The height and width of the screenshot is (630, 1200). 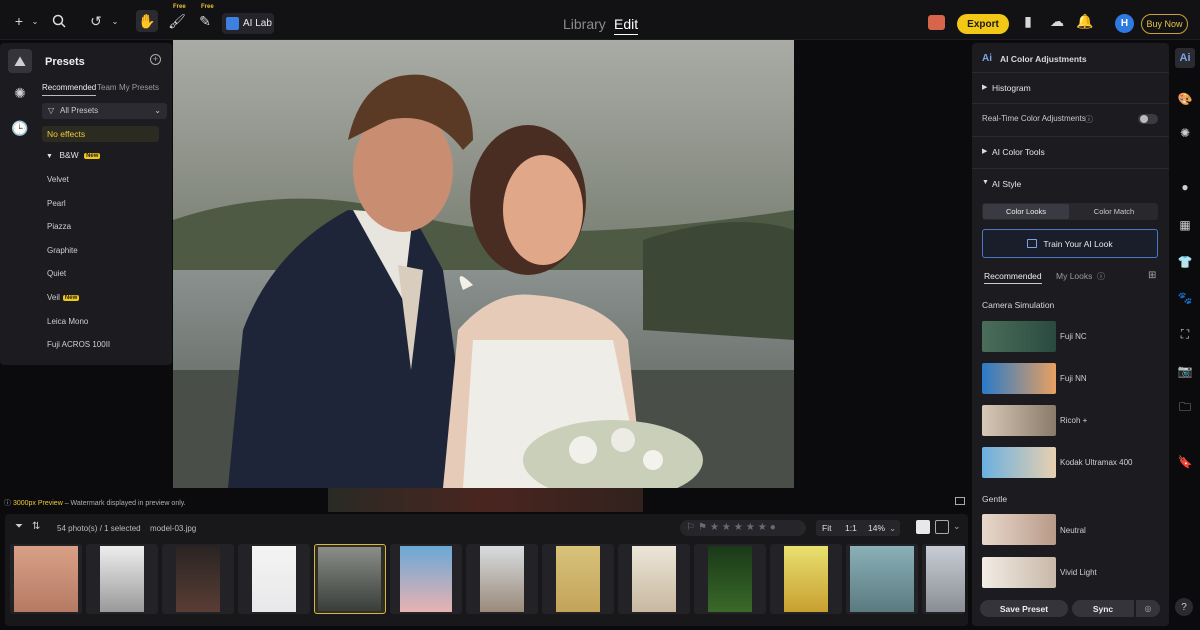 What do you see at coordinates (69, 89) in the screenshot?
I see `tab-recommended-presets: Recommended` at bounding box center [69, 89].